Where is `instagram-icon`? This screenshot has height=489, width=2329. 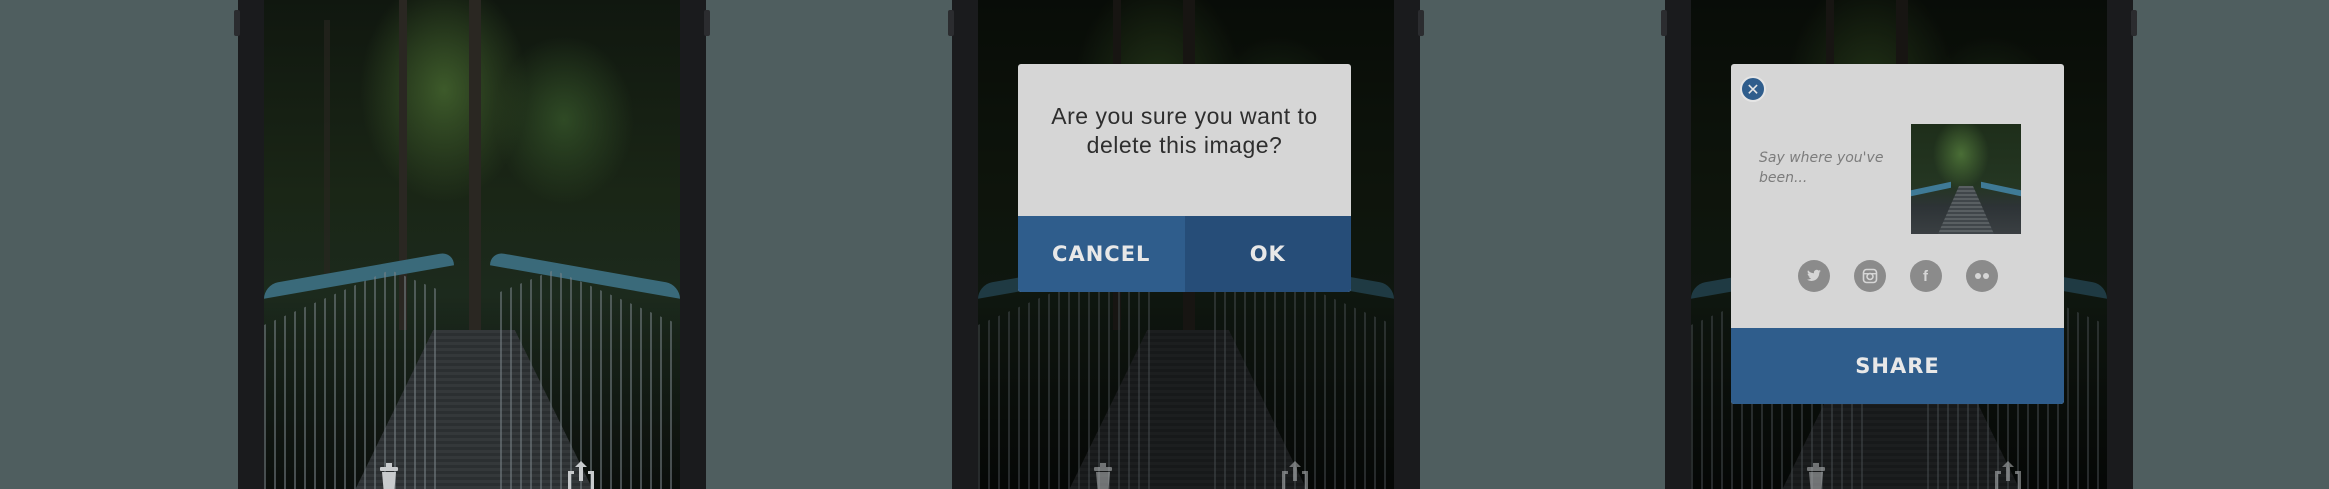
instagram-icon is located at coordinates (1869, 276).